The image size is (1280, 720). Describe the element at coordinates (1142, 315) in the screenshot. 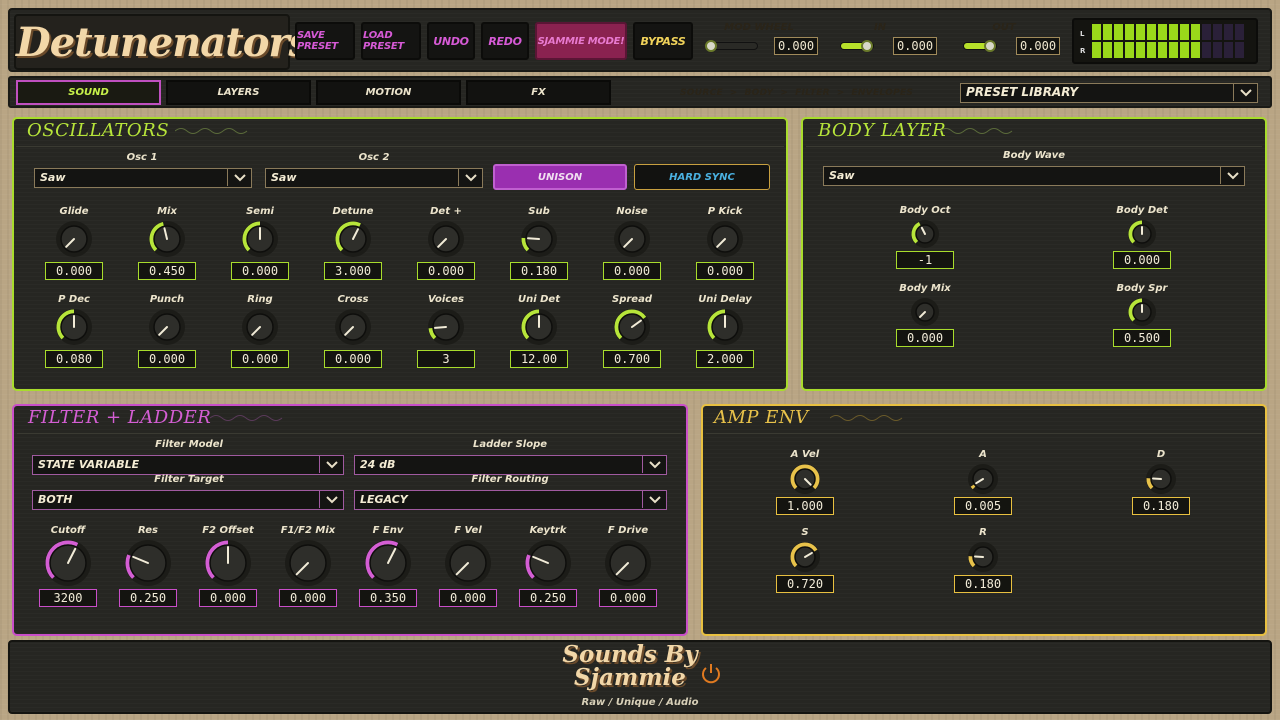

I see `knob-body-spr: Body Spr 0.500` at that location.